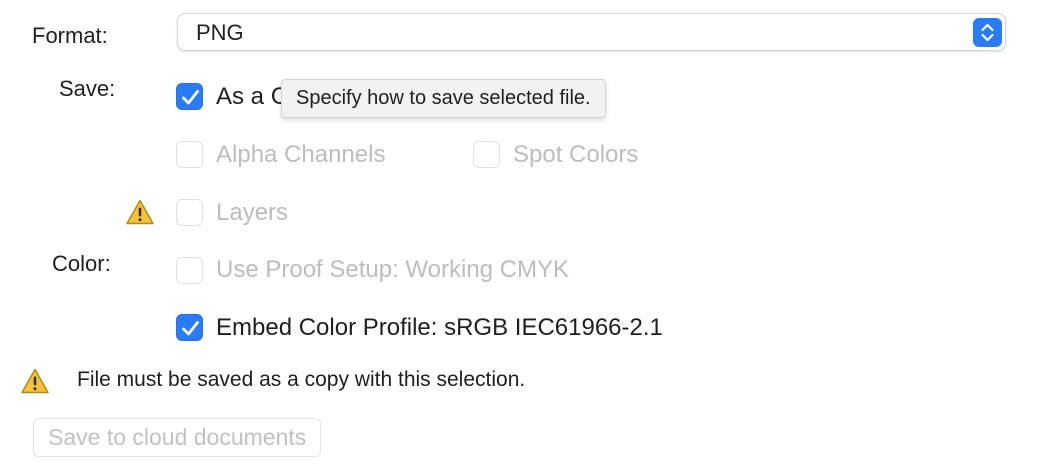 Image resolution: width=1050 pixels, height=468 pixels. What do you see at coordinates (87, 88) in the screenshot?
I see `save-label: Save:` at bounding box center [87, 88].